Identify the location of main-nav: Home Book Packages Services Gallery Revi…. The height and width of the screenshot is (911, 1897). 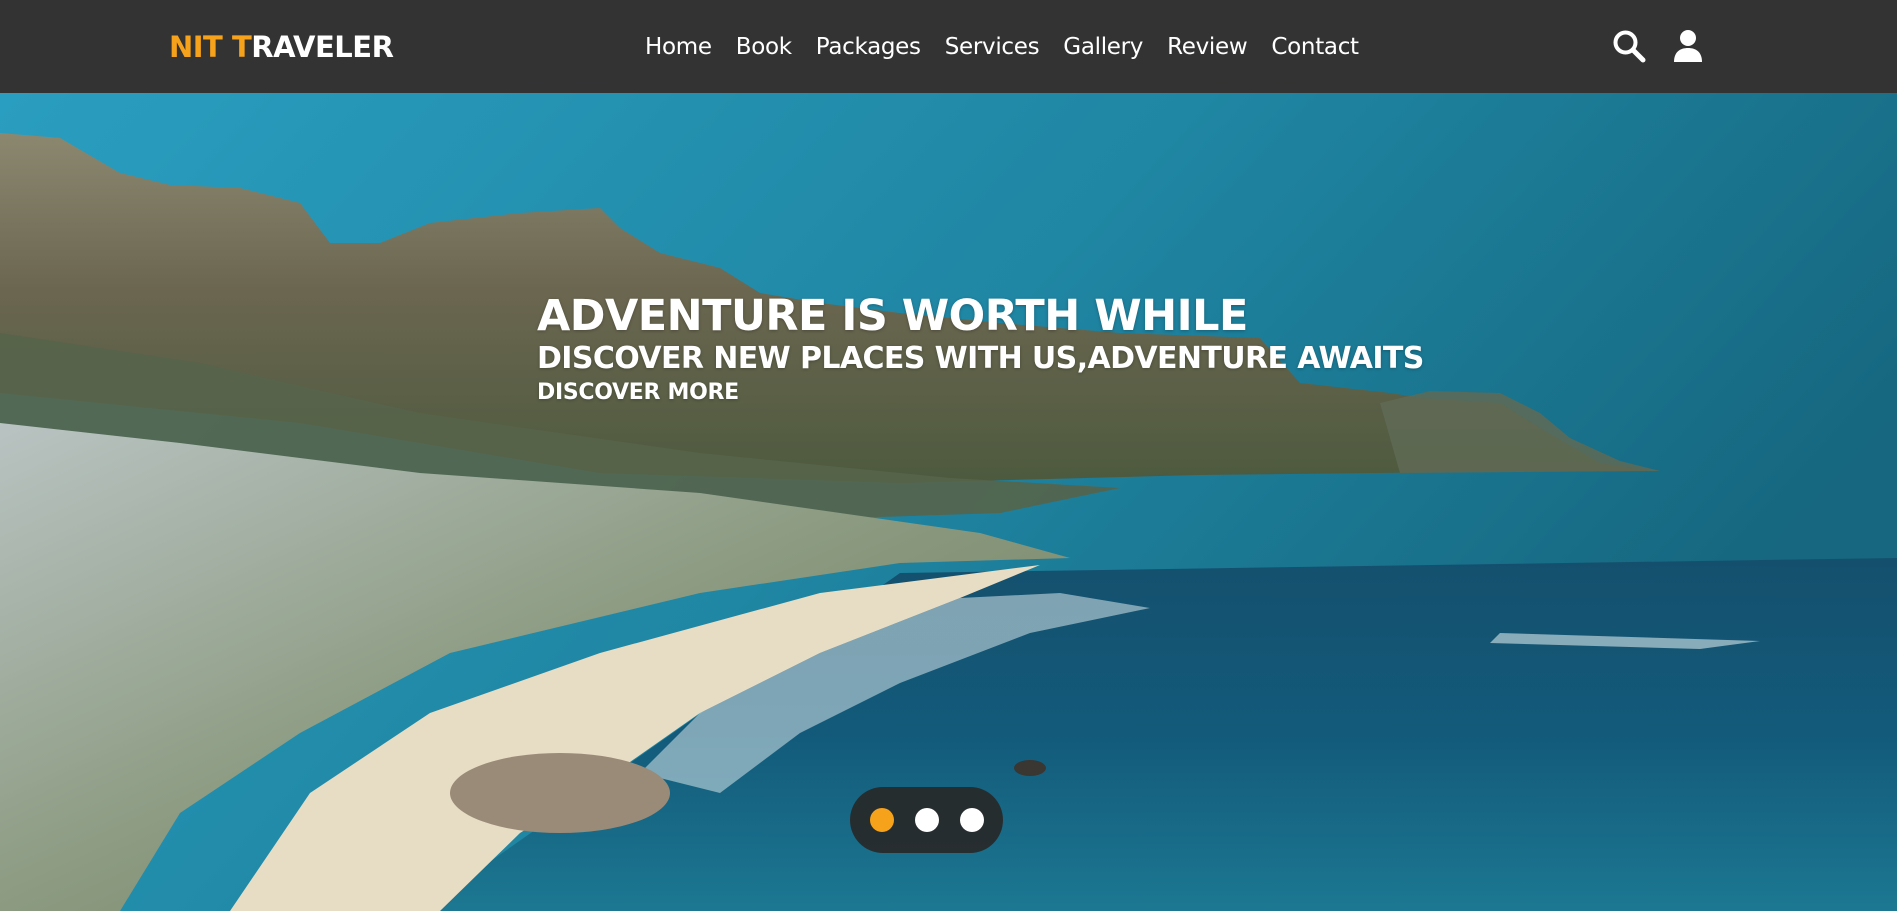
(1002, 47).